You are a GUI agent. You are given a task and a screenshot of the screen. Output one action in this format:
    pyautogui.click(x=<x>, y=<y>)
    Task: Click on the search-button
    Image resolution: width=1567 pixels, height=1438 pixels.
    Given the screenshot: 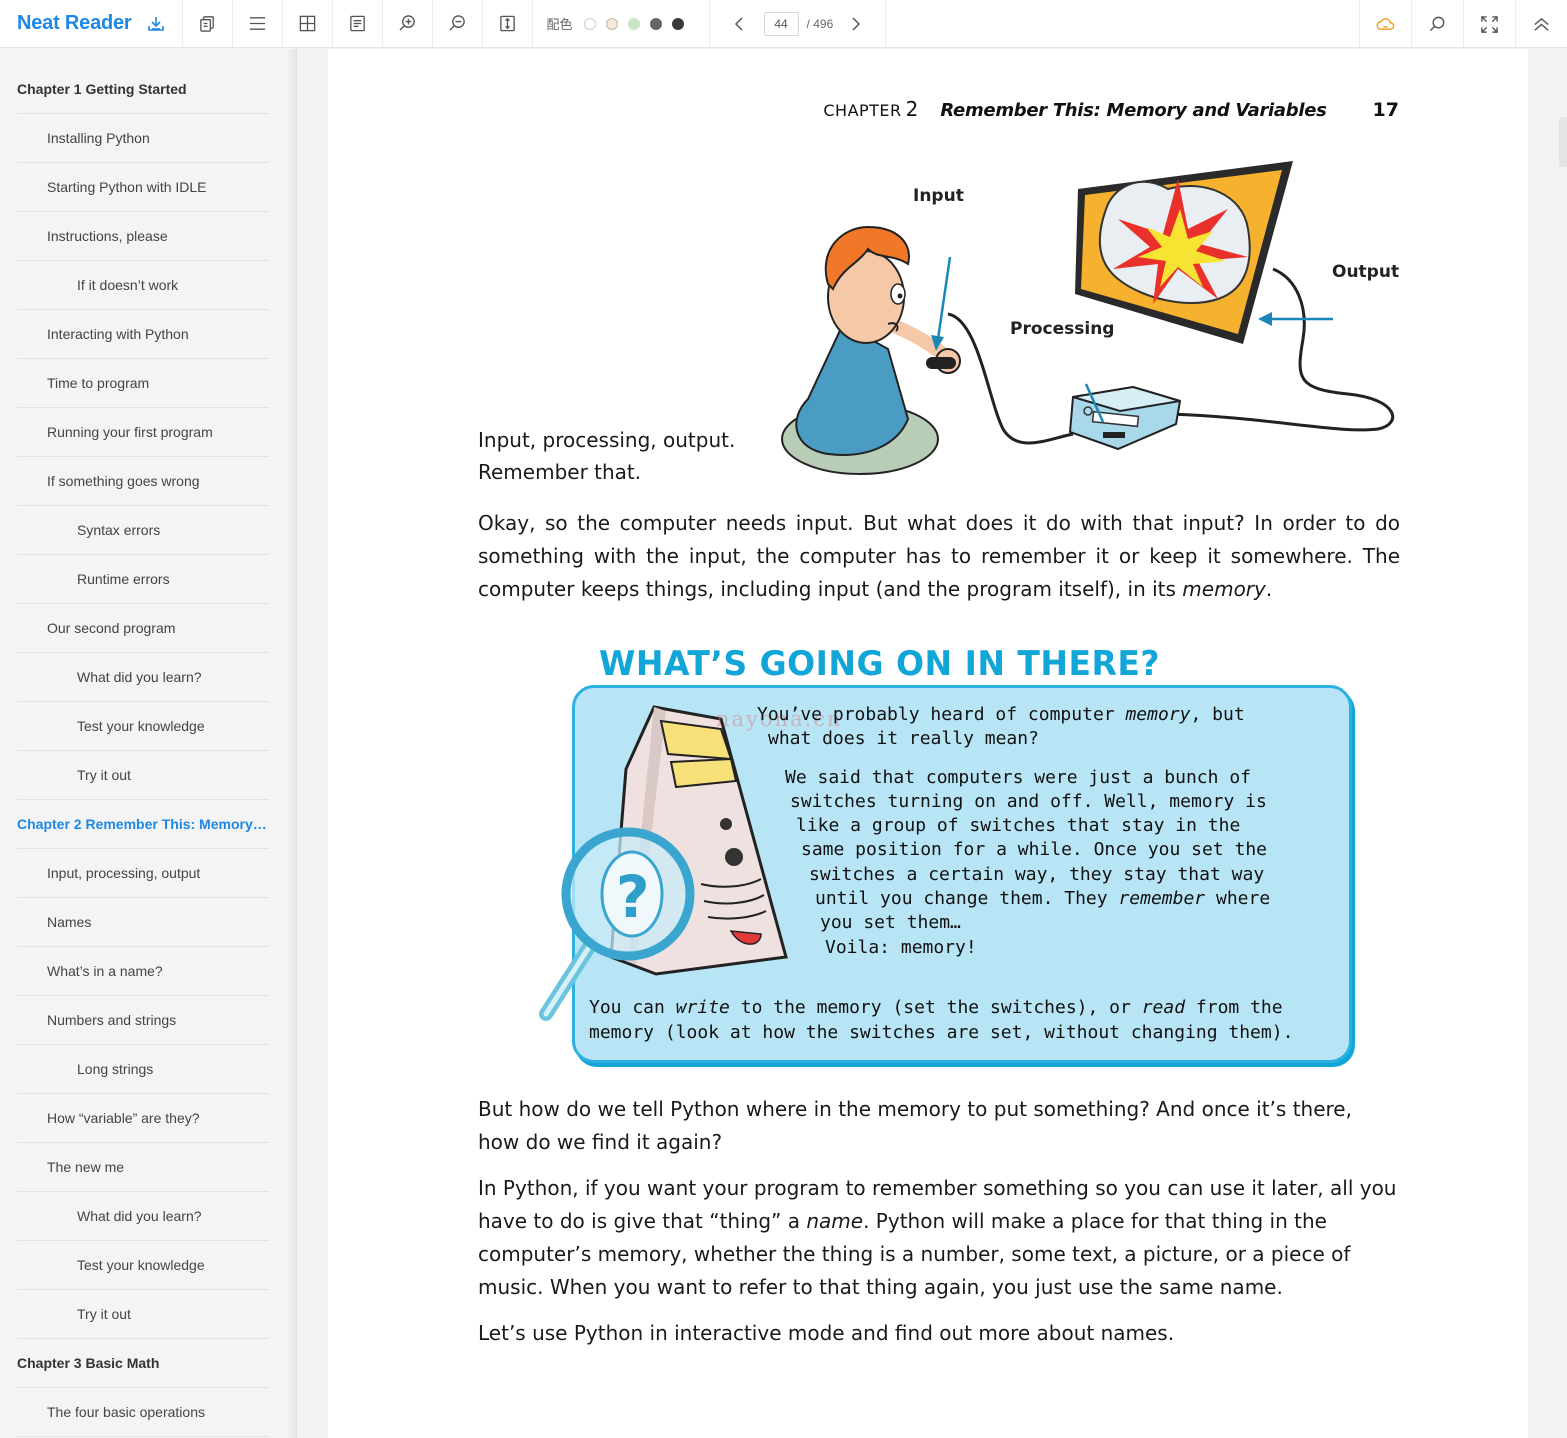 What is the action you would take?
    pyautogui.click(x=1437, y=24)
    